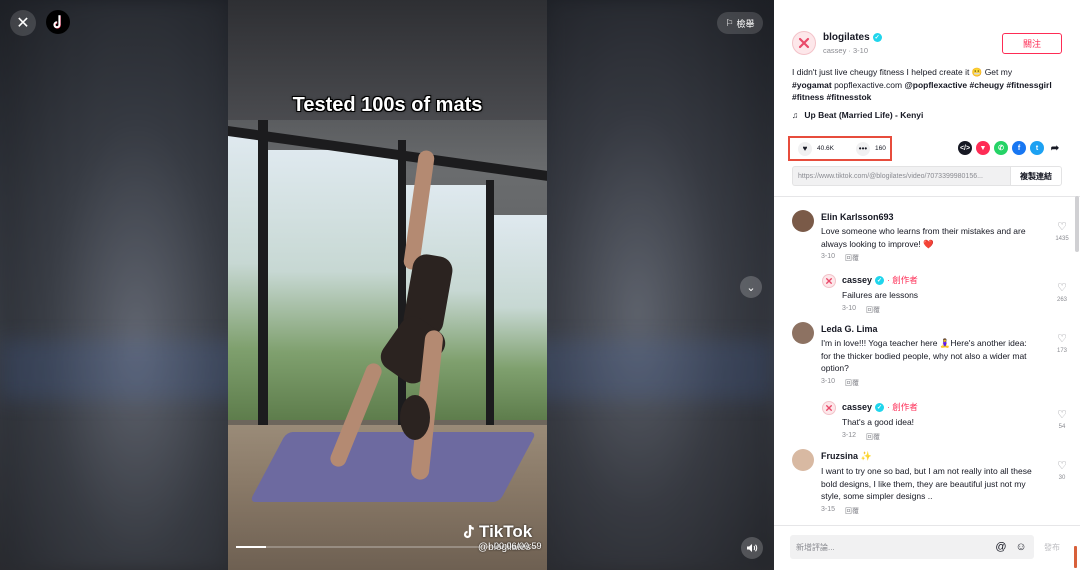 The height and width of the screenshot is (570, 1080). Describe the element at coordinates (751, 287) in the screenshot. I see `next-video-button: ⌄` at that location.